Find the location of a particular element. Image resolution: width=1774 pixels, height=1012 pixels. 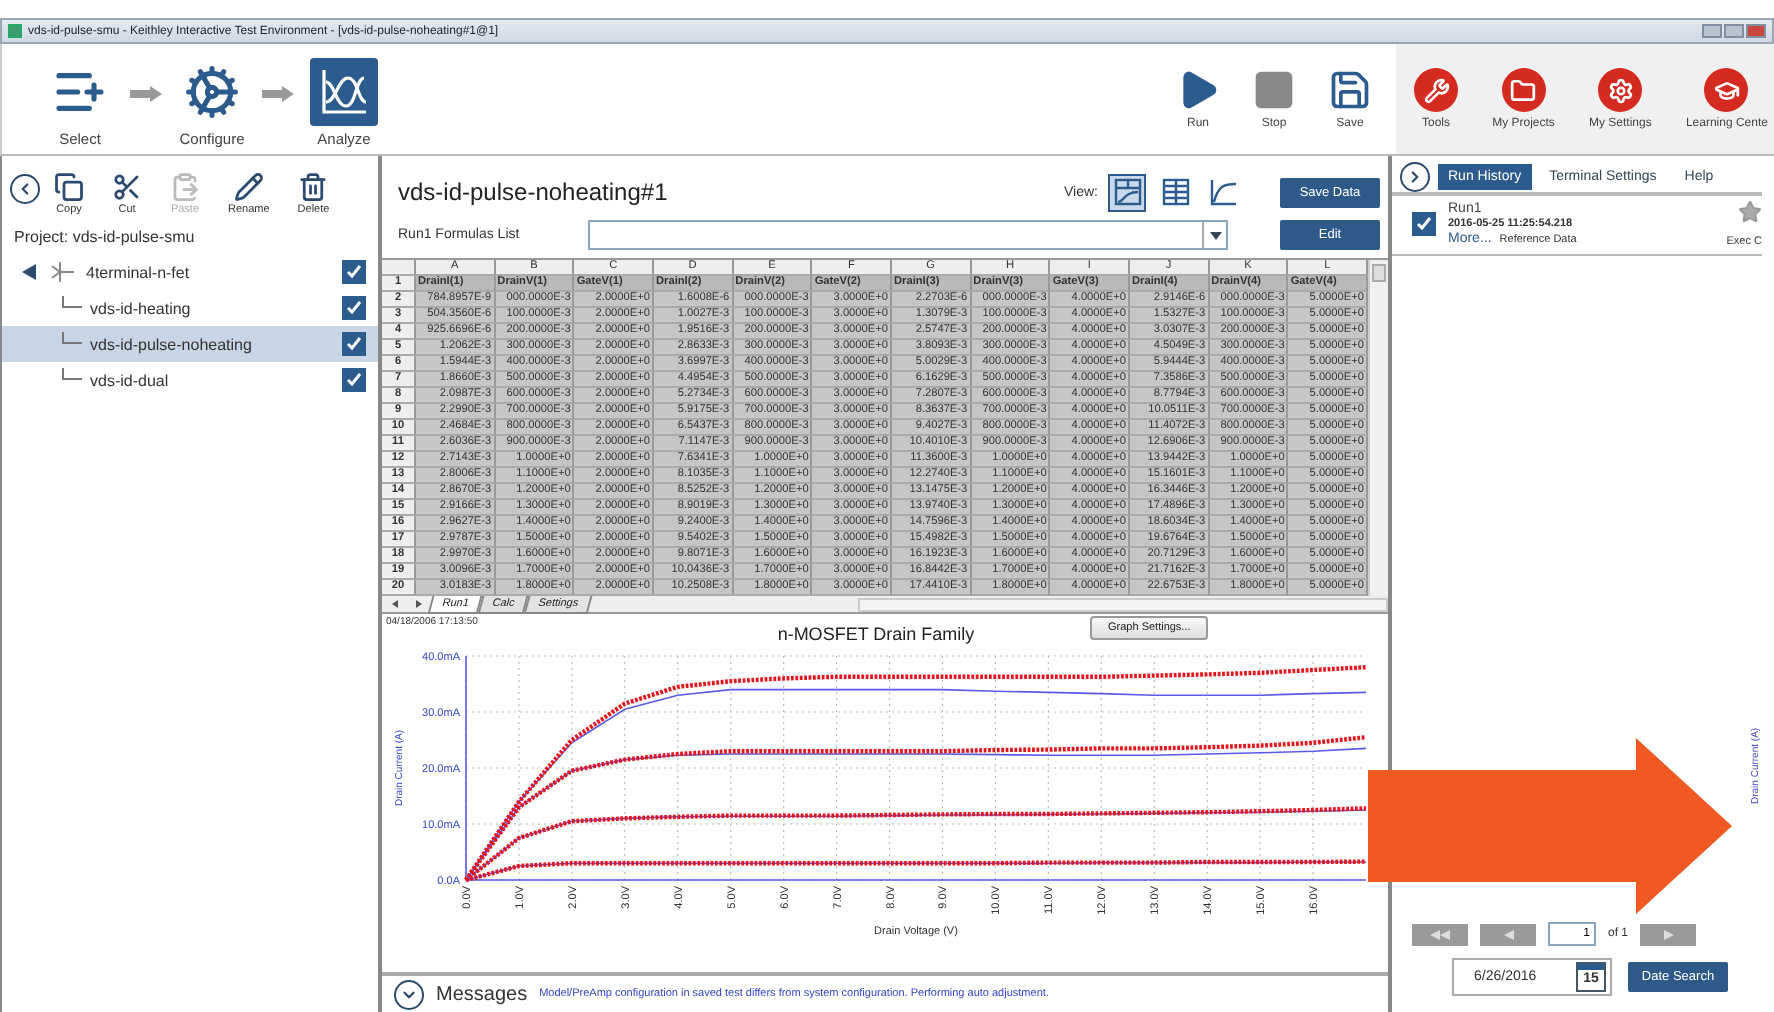

chevron-left-icon is located at coordinates (25, 189).